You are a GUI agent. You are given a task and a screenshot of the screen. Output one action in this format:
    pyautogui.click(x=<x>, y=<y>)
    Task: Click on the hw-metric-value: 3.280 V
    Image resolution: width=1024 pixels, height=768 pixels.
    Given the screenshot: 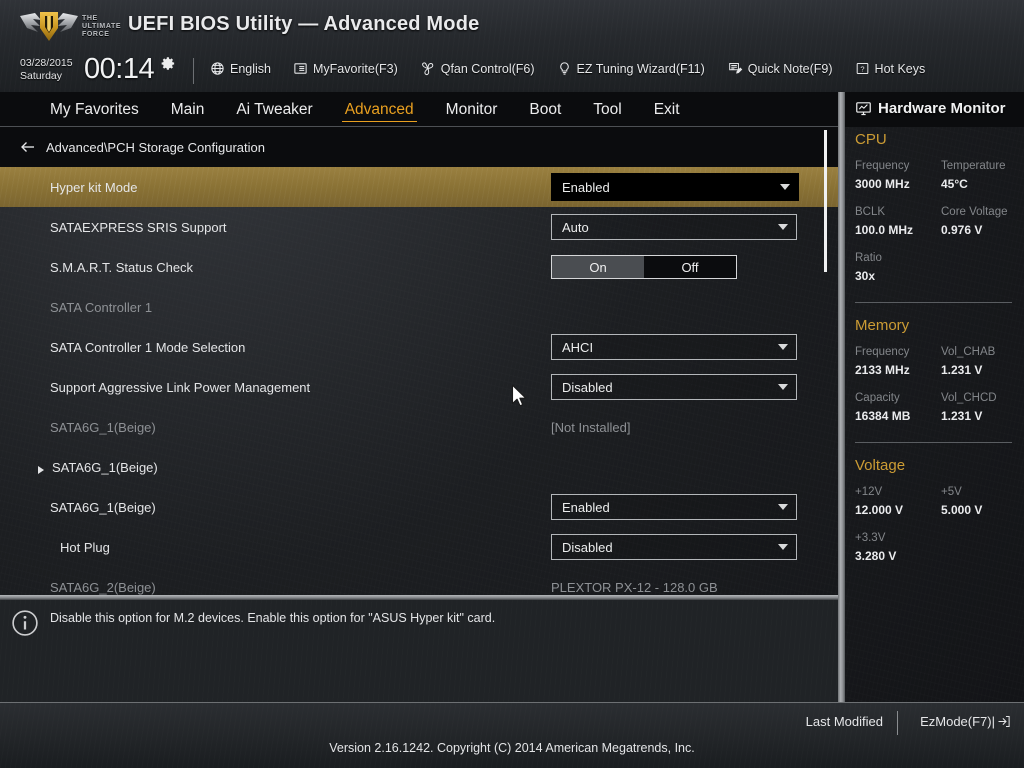 What is the action you would take?
    pyautogui.click(x=876, y=556)
    